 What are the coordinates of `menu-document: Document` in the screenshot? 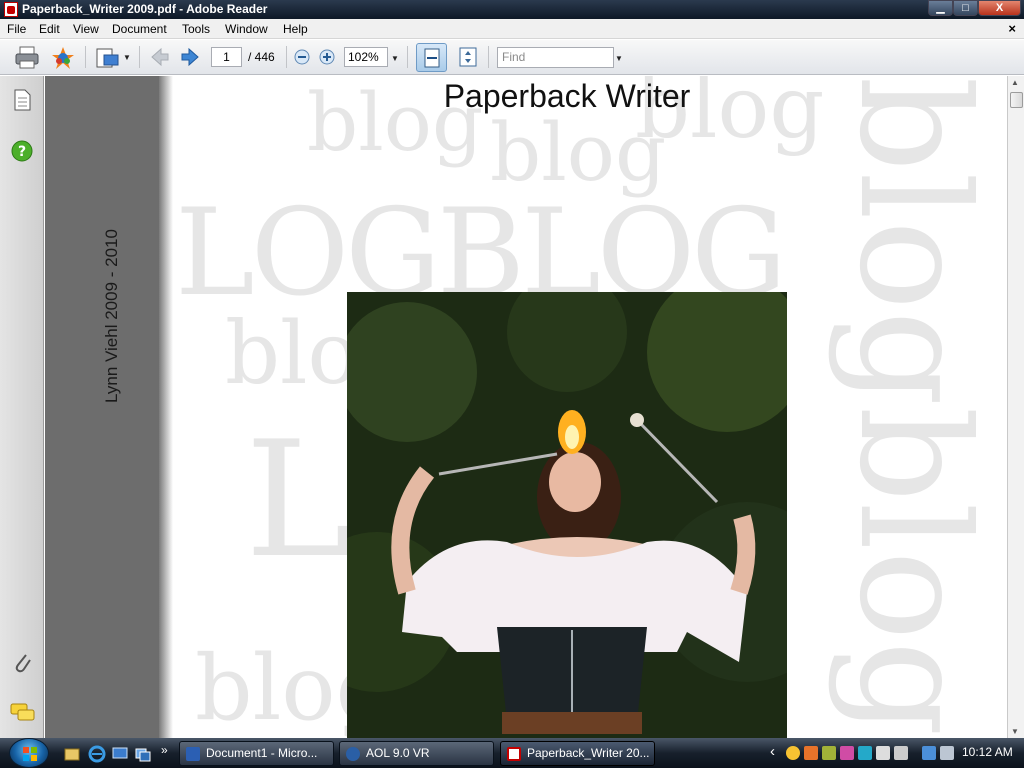 It's located at (139, 29).